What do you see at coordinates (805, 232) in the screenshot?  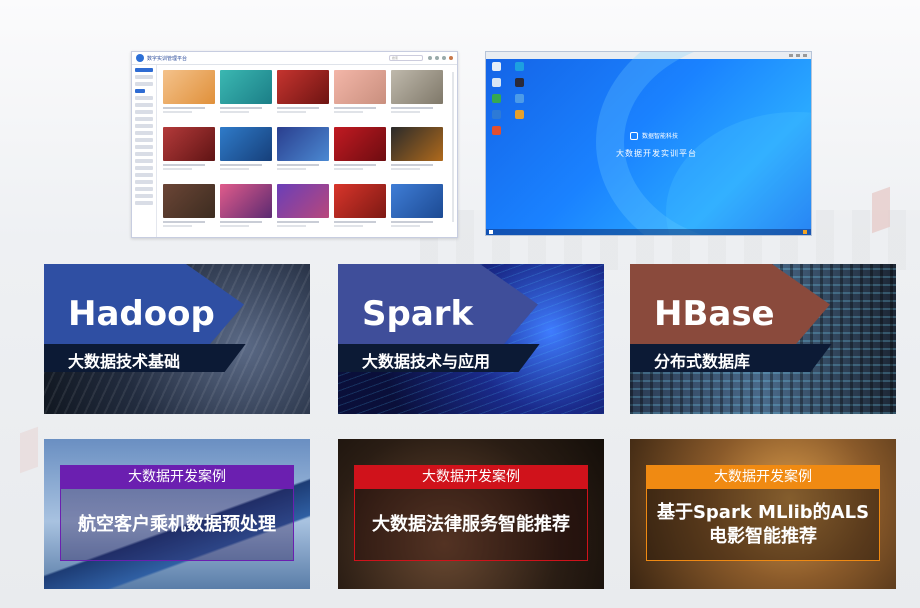 I see `tray-icon` at bounding box center [805, 232].